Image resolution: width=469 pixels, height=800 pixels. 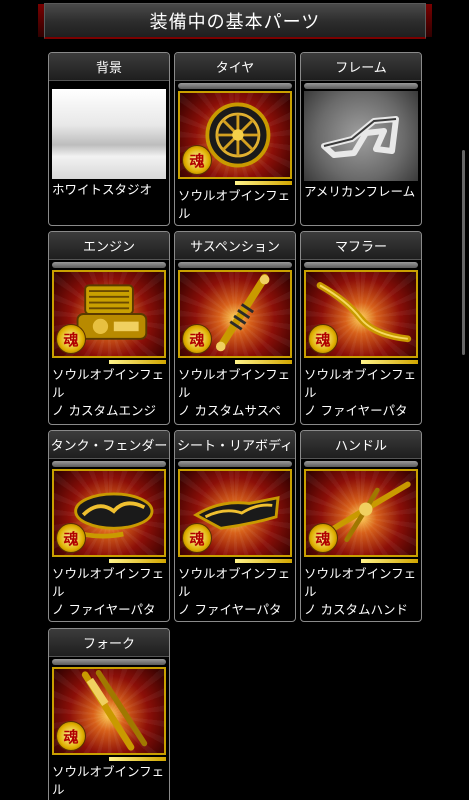 What do you see at coordinates (463, 252) in the screenshot?
I see `scrollbar` at bounding box center [463, 252].